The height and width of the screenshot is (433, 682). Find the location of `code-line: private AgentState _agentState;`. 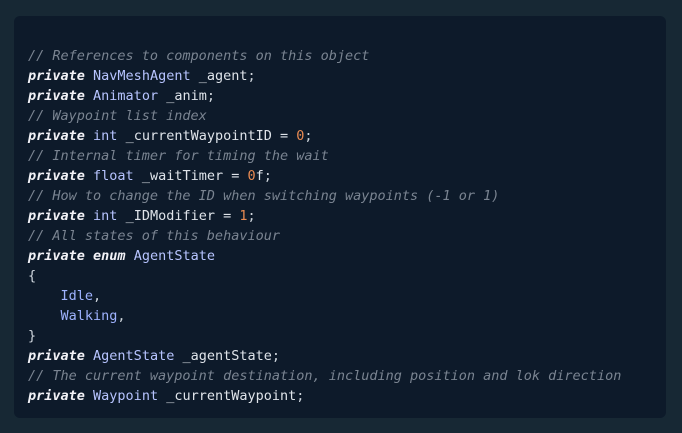

code-line: private AgentState _agentState; is located at coordinates (347, 356).